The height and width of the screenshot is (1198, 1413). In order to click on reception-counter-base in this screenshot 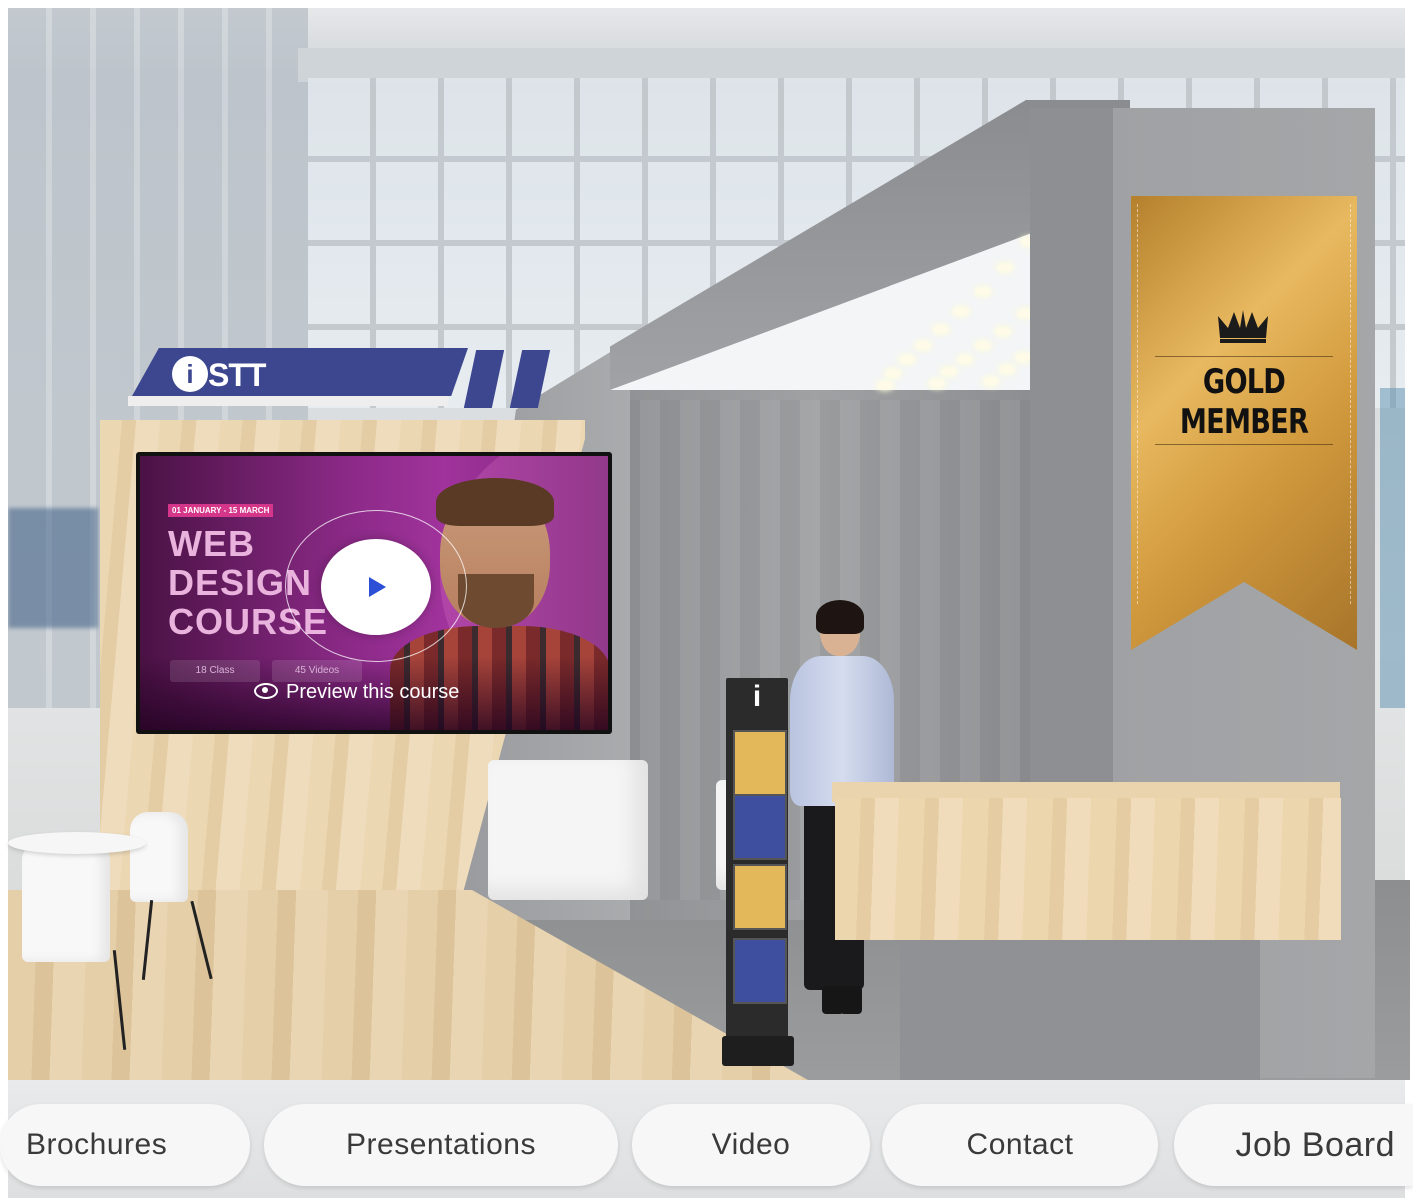, I will do `click(1080, 1010)`.